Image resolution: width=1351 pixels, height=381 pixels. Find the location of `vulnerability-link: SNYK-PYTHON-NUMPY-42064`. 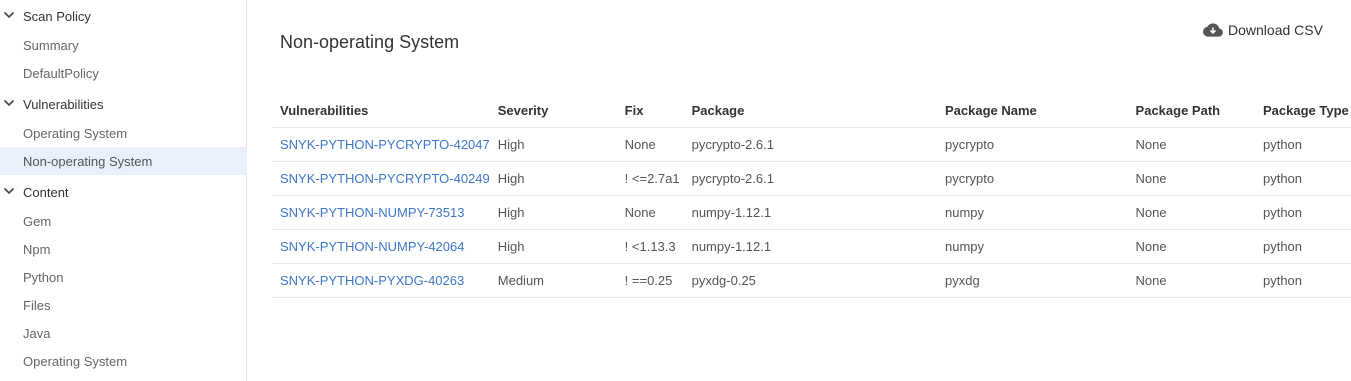

vulnerability-link: SNYK-PYTHON-NUMPY-42064 is located at coordinates (381, 246).